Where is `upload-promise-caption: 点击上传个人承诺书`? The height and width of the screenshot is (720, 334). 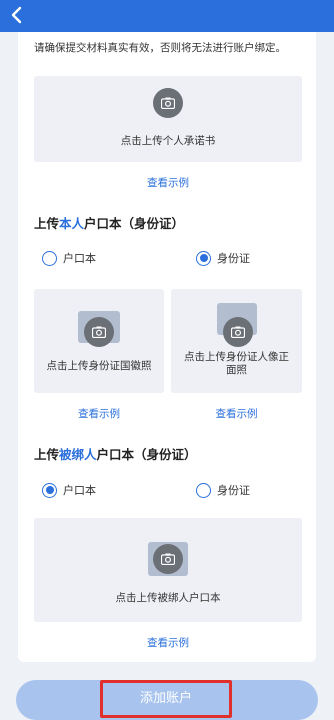 upload-promise-caption: 点击上传个人承诺书 is located at coordinates (168, 141).